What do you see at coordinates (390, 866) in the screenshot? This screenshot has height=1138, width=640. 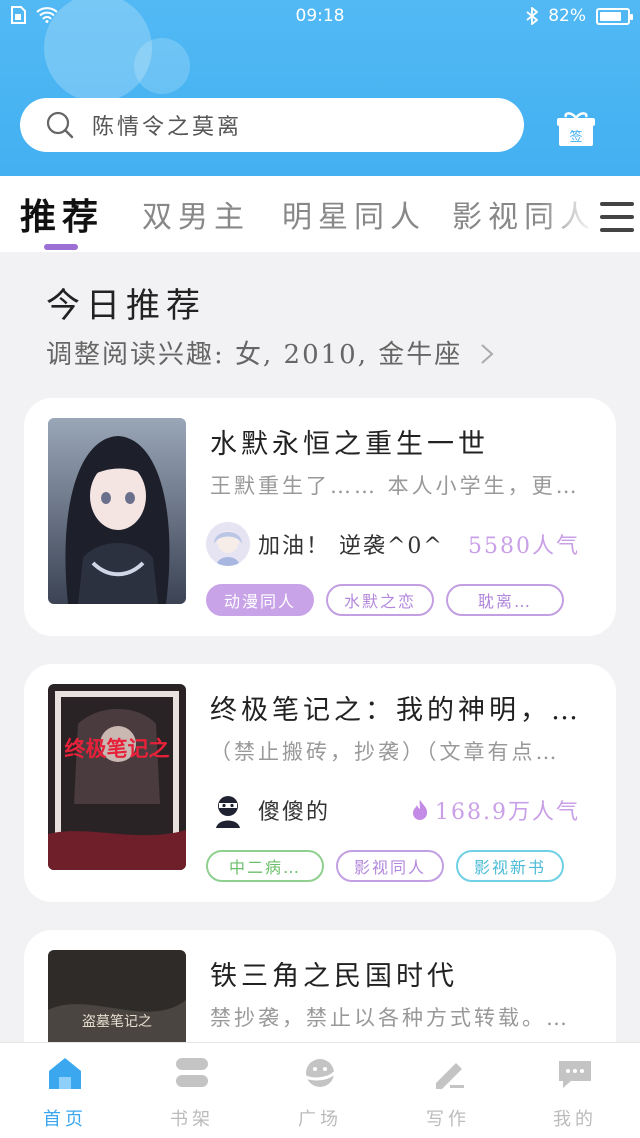 I see `tag: 影视同人` at bounding box center [390, 866].